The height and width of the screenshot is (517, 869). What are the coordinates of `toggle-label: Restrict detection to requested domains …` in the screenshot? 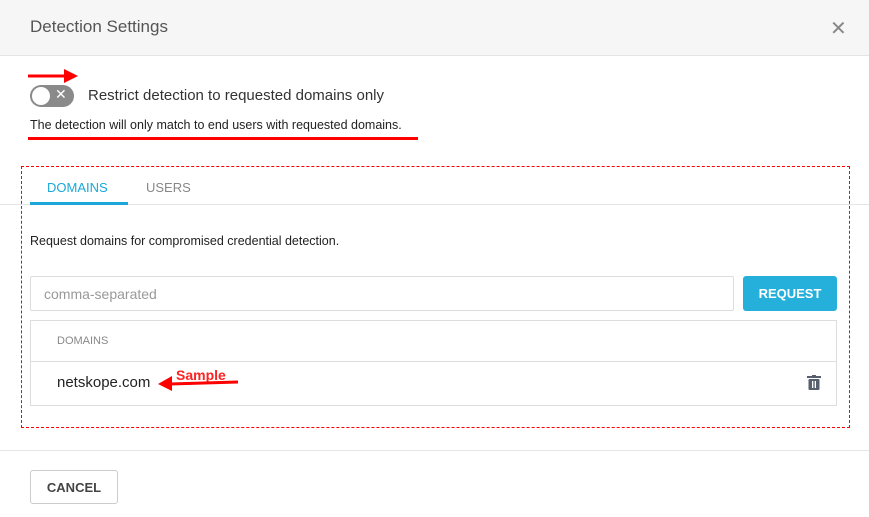 It's located at (236, 95).